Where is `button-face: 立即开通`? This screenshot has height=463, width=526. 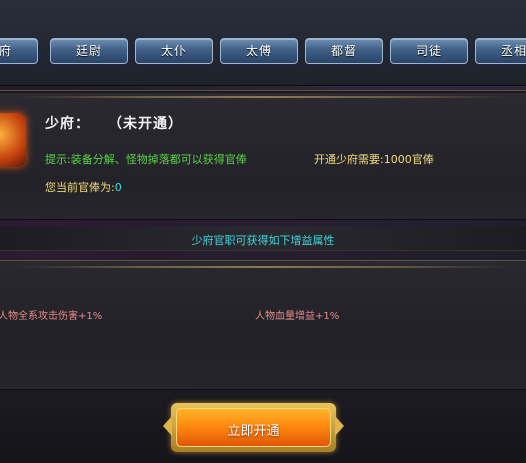 button-face: 立即开通 is located at coordinates (253, 427).